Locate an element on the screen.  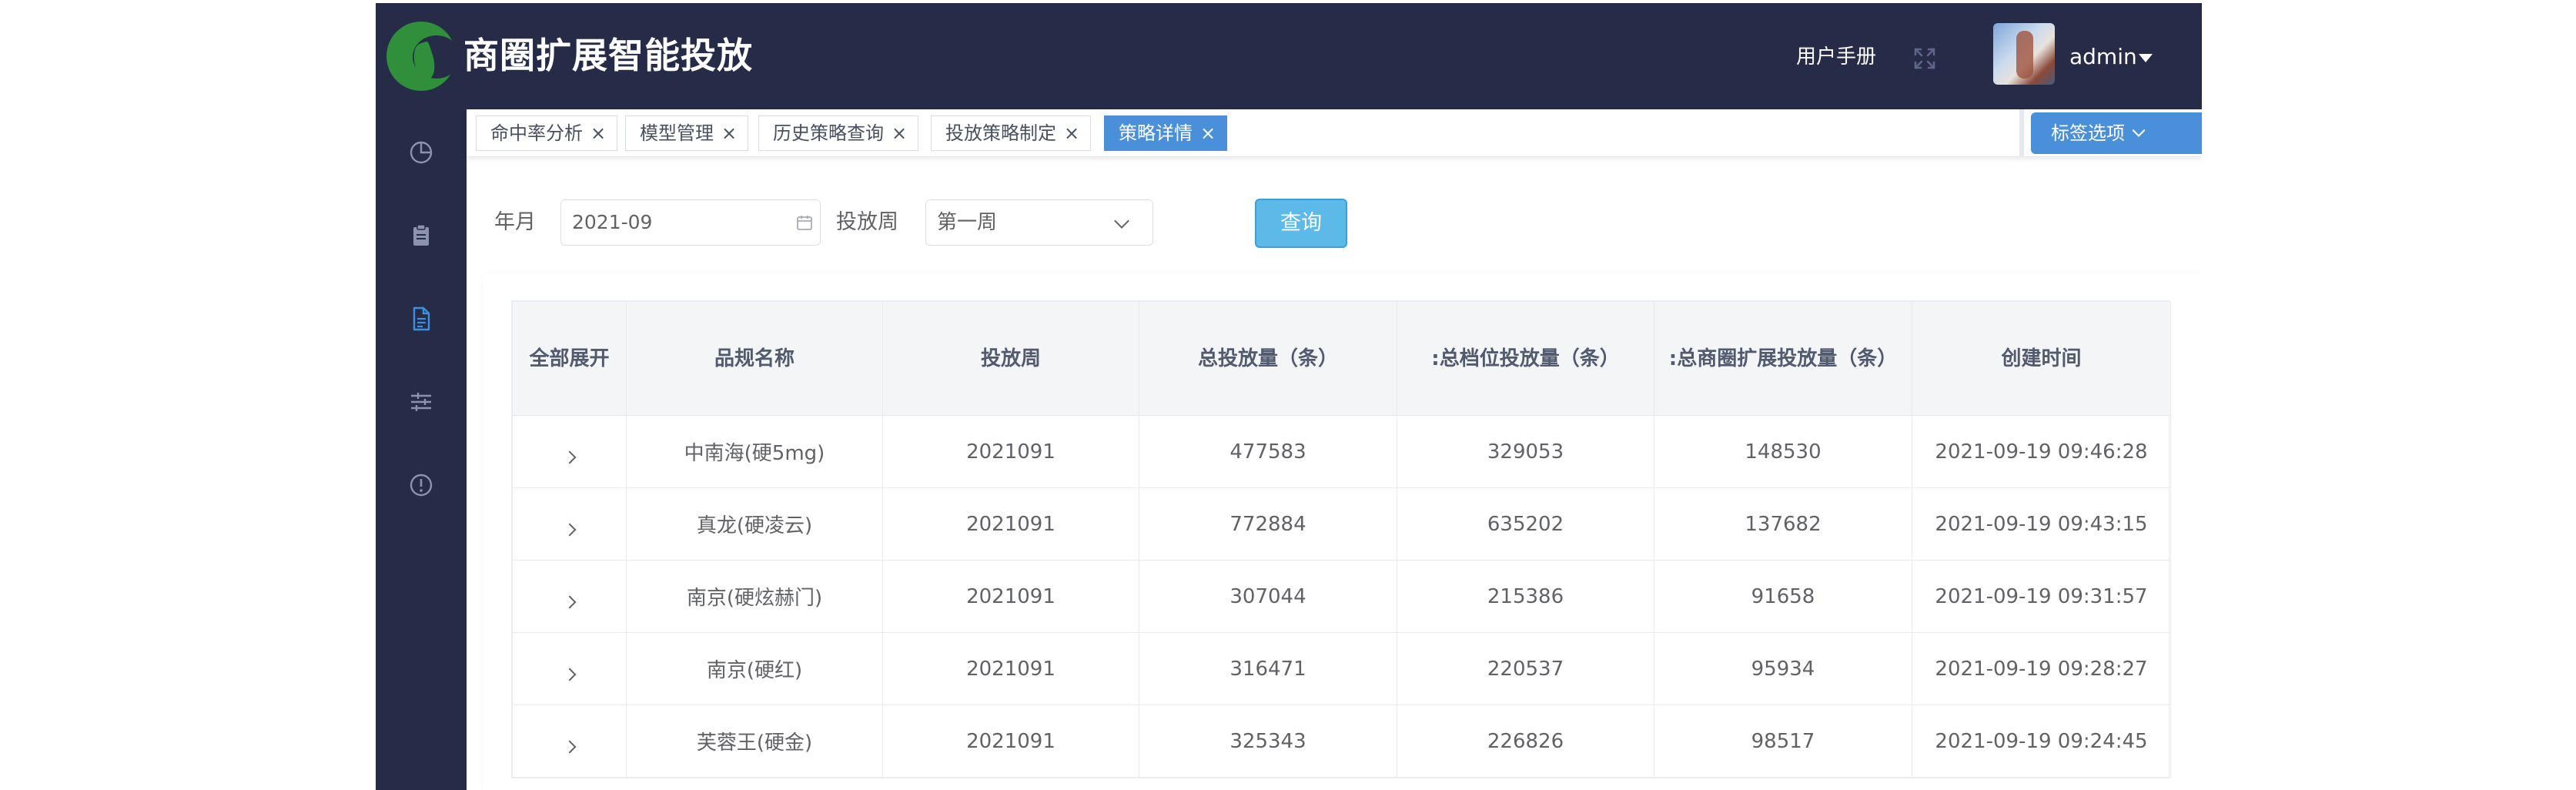
product-name: 南京(硬炫赫门) is located at coordinates (754, 597).